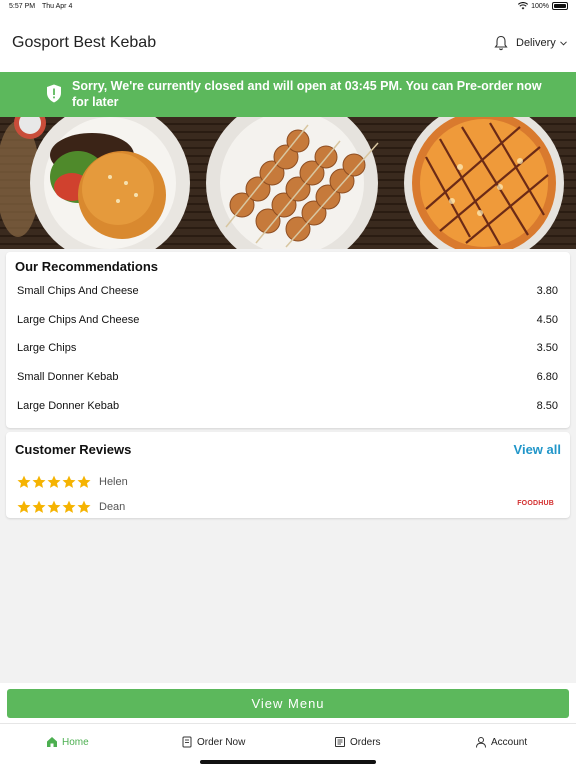 The image size is (576, 768). Describe the element at coordinates (68, 377) in the screenshot. I see `item-name: Small Donner Kebab` at that location.